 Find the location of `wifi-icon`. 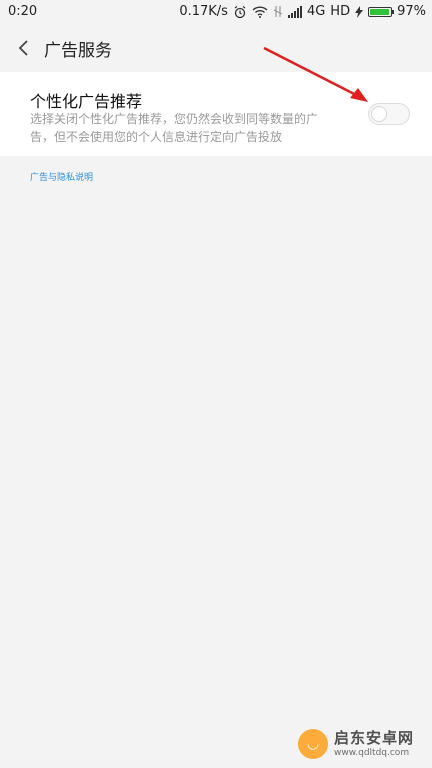

wifi-icon is located at coordinates (260, 11).